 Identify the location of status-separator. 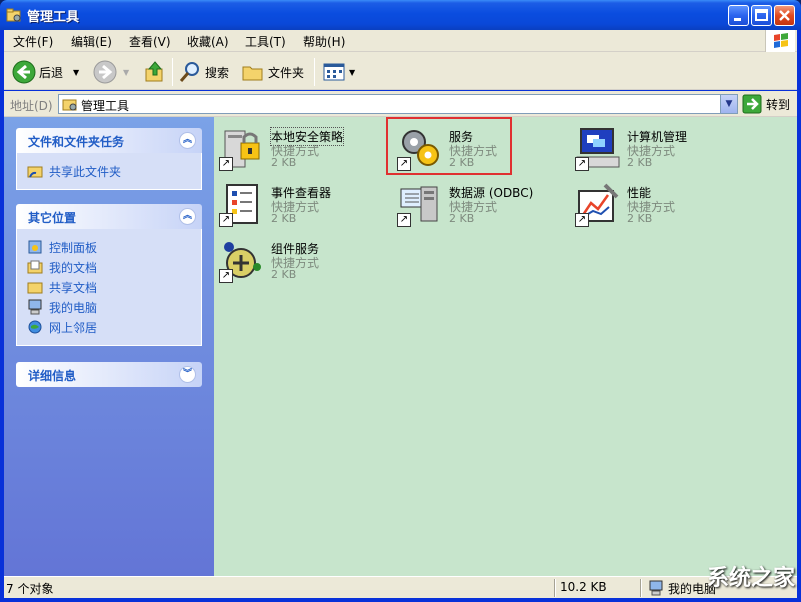
(641, 588).